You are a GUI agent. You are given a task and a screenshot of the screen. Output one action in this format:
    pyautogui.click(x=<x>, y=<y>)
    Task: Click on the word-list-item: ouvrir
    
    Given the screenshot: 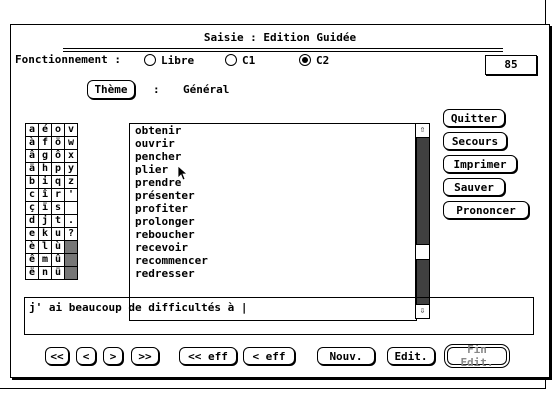 What is the action you would take?
    pyautogui.click(x=273, y=143)
    